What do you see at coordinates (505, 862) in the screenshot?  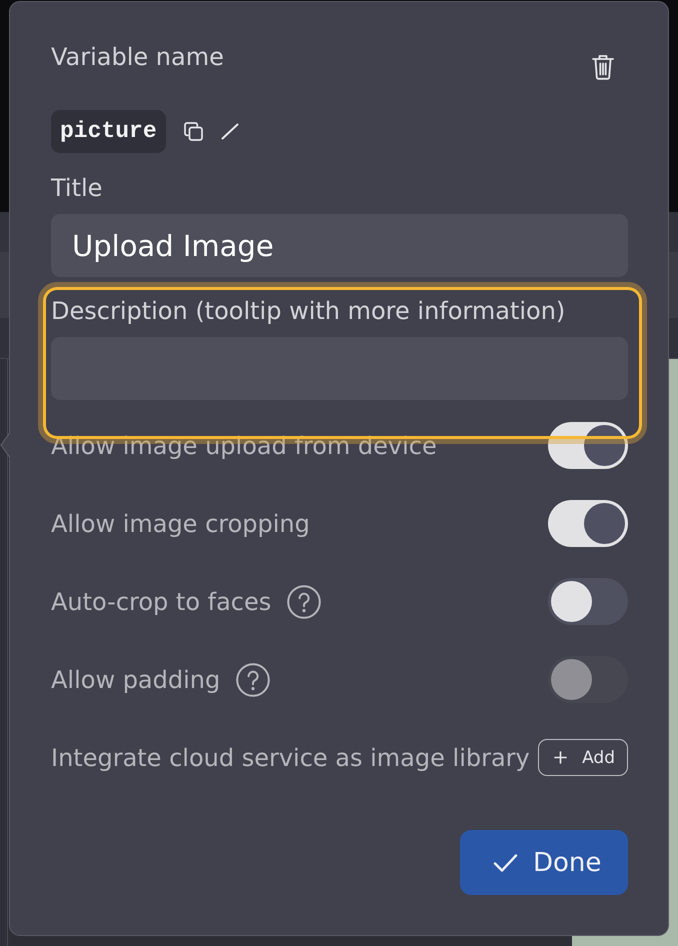 I see `check-icon` at bounding box center [505, 862].